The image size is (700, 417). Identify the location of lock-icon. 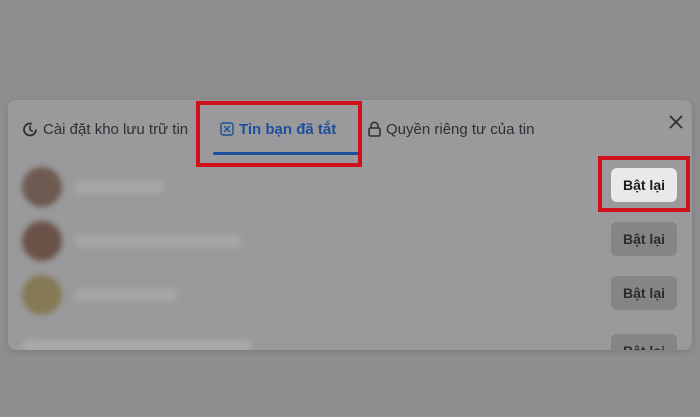
(374, 129).